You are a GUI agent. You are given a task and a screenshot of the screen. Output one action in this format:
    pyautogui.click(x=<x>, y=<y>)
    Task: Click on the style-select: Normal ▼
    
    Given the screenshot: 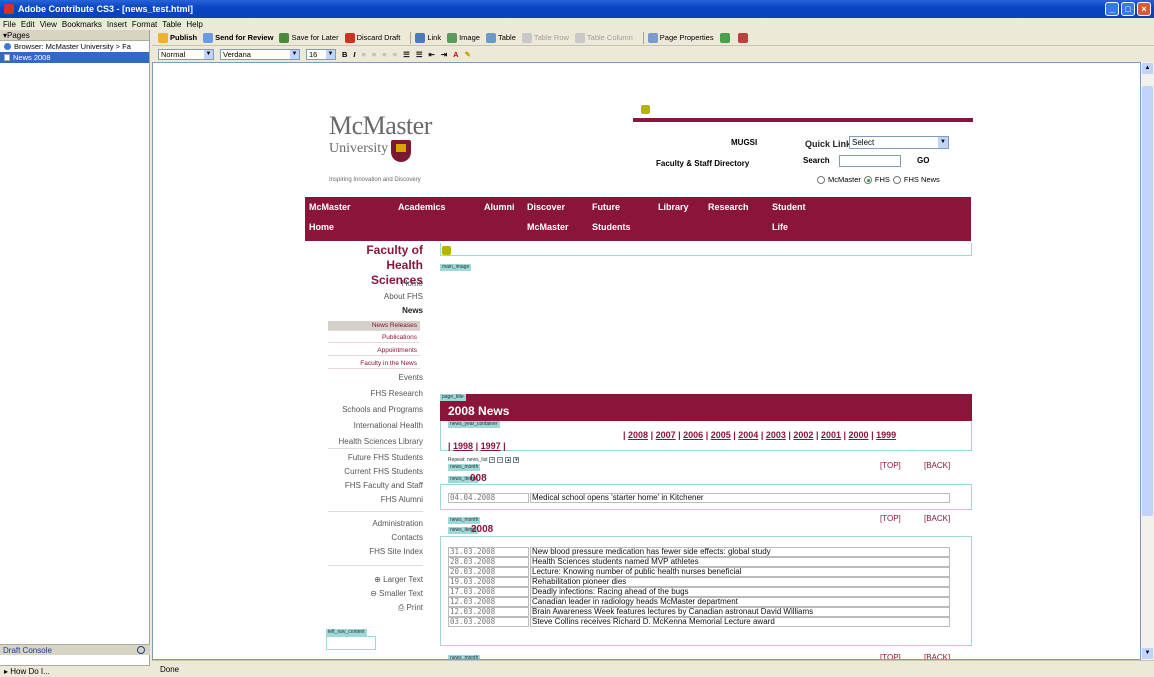 What is the action you would take?
    pyautogui.click(x=186, y=54)
    